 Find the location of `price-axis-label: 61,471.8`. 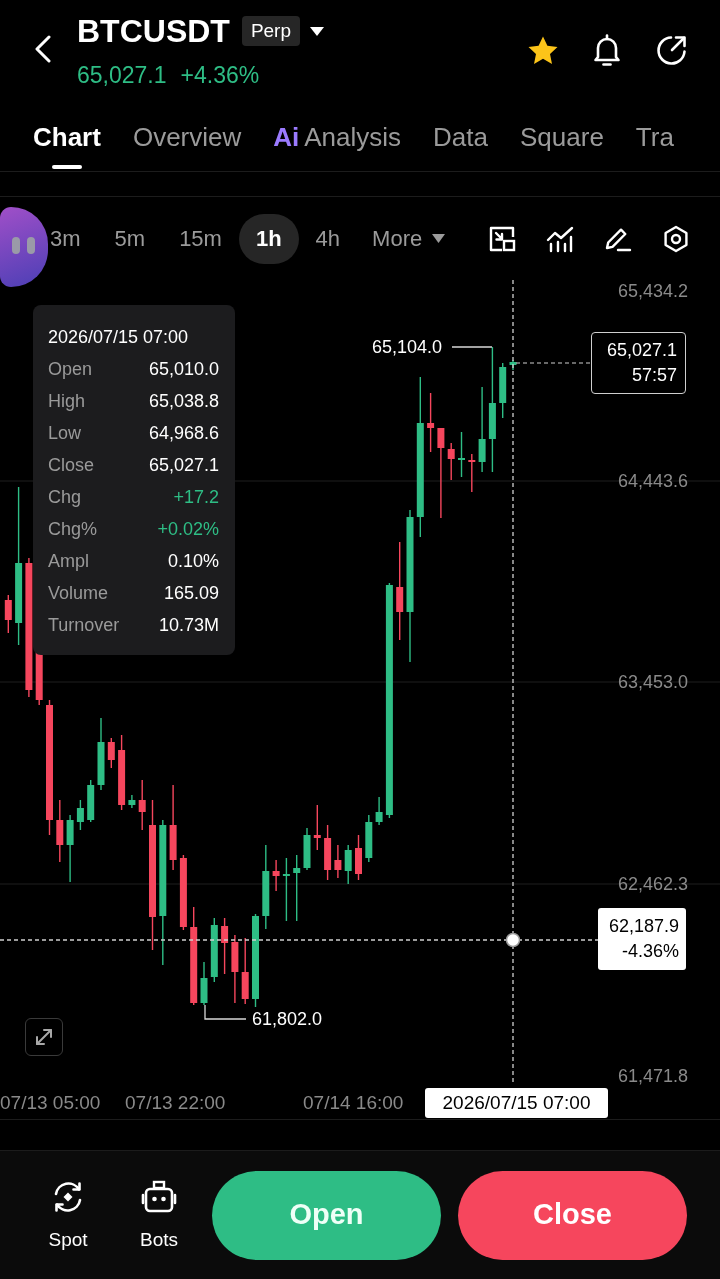

price-axis-label: 61,471.8 is located at coordinates (652, 1076).